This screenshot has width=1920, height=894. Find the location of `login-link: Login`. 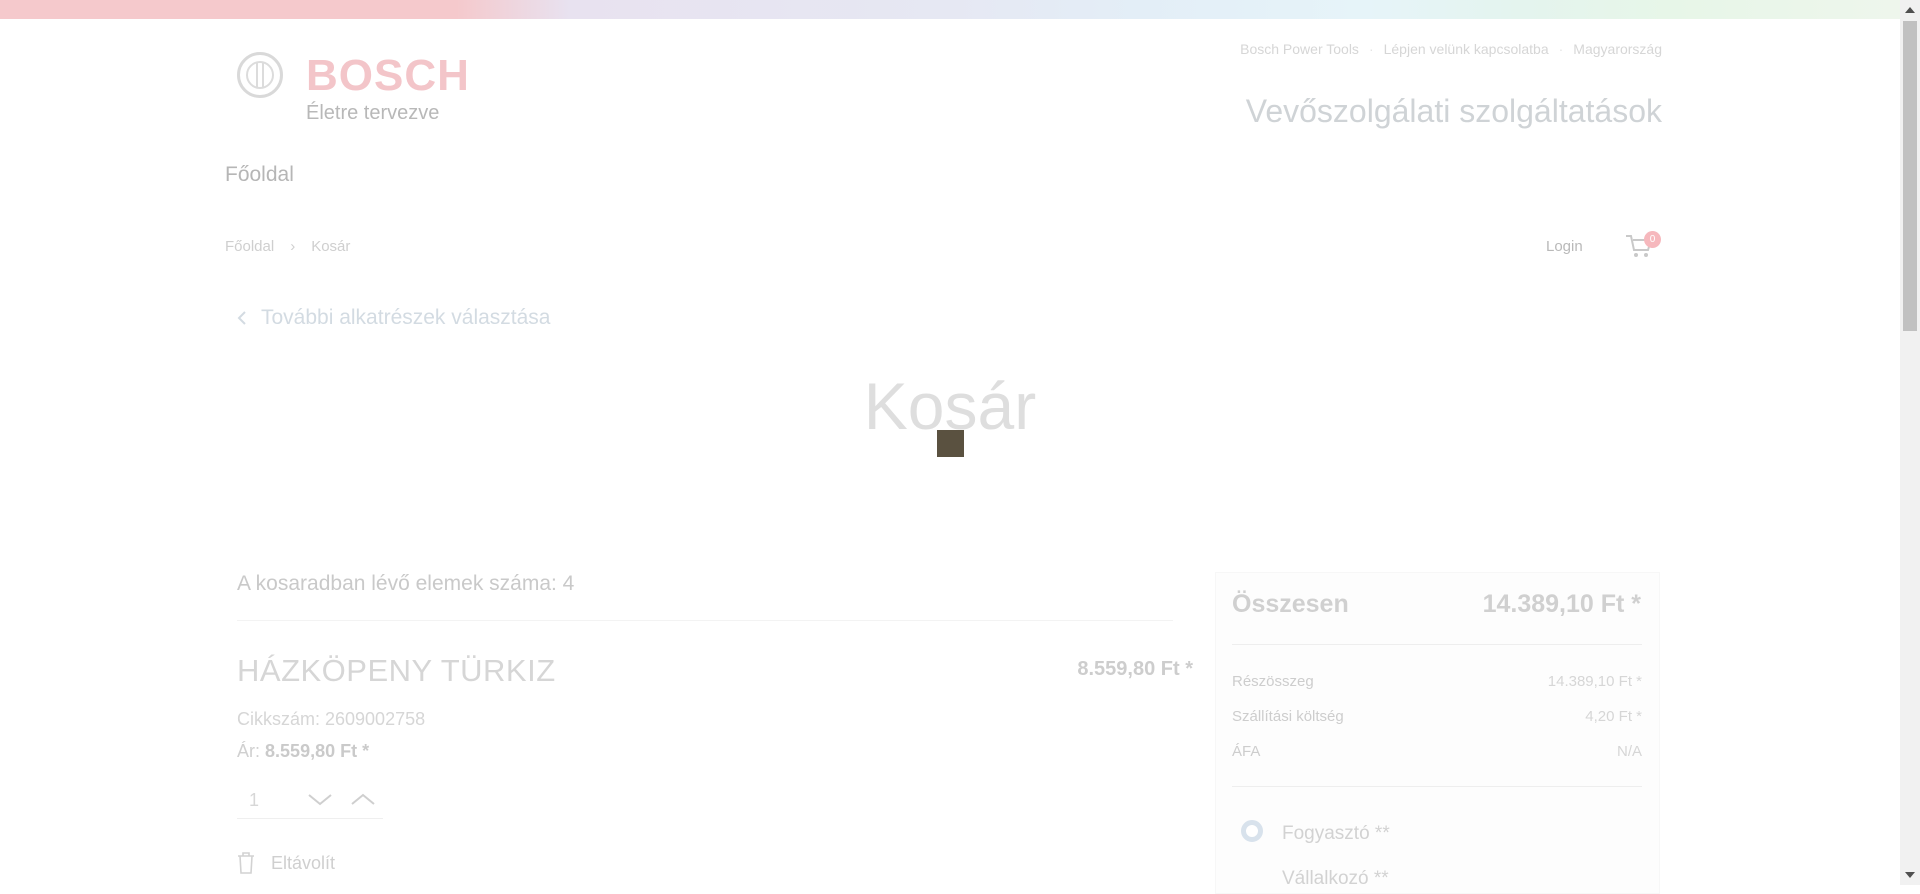

login-link: Login is located at coordinates (1564, 246).